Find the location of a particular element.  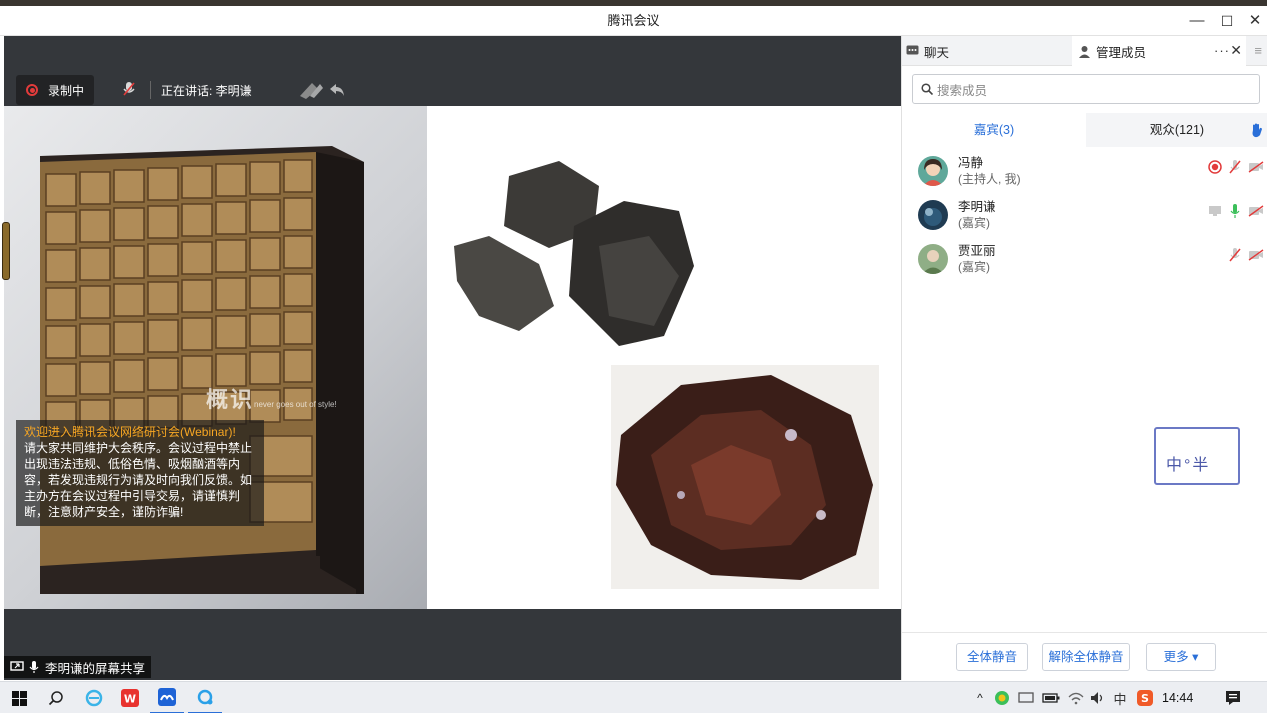

svg-text: S is located at coordinates (1145, 698).